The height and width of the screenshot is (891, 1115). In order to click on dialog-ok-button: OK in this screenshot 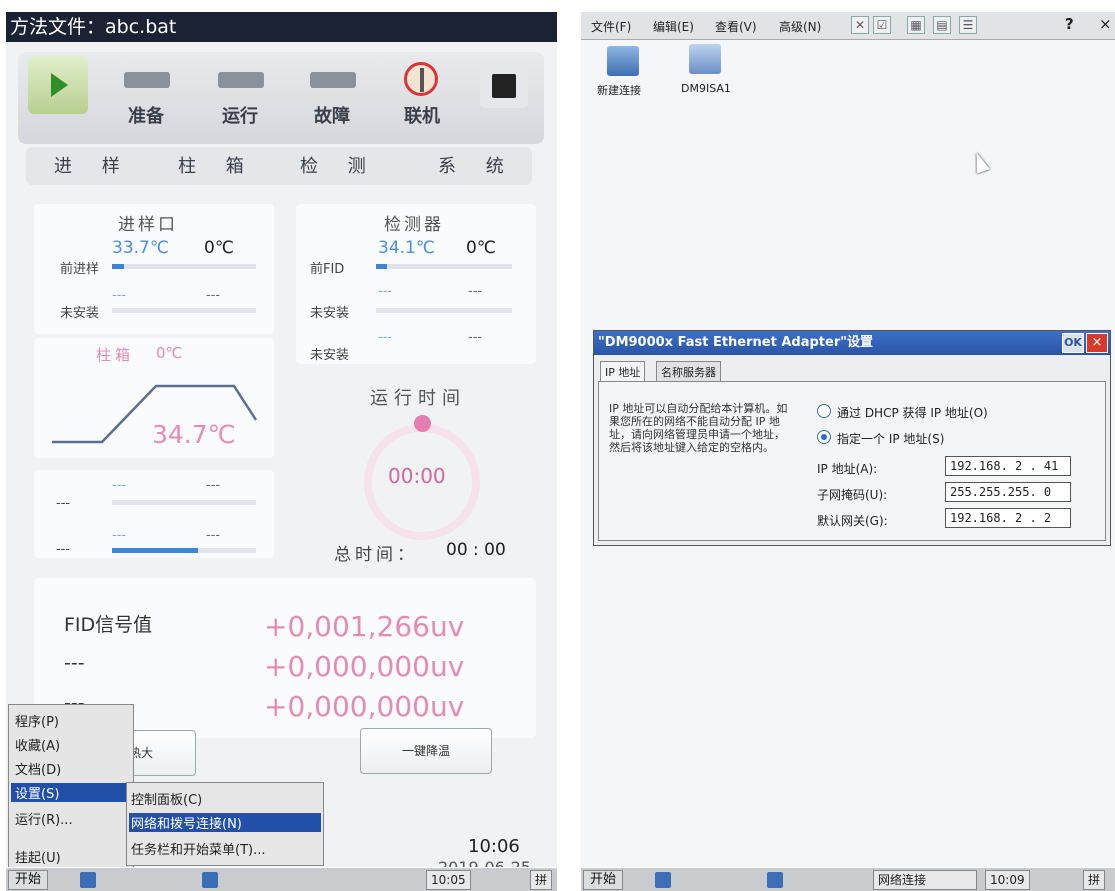, I will do `click(1073, 343)`.